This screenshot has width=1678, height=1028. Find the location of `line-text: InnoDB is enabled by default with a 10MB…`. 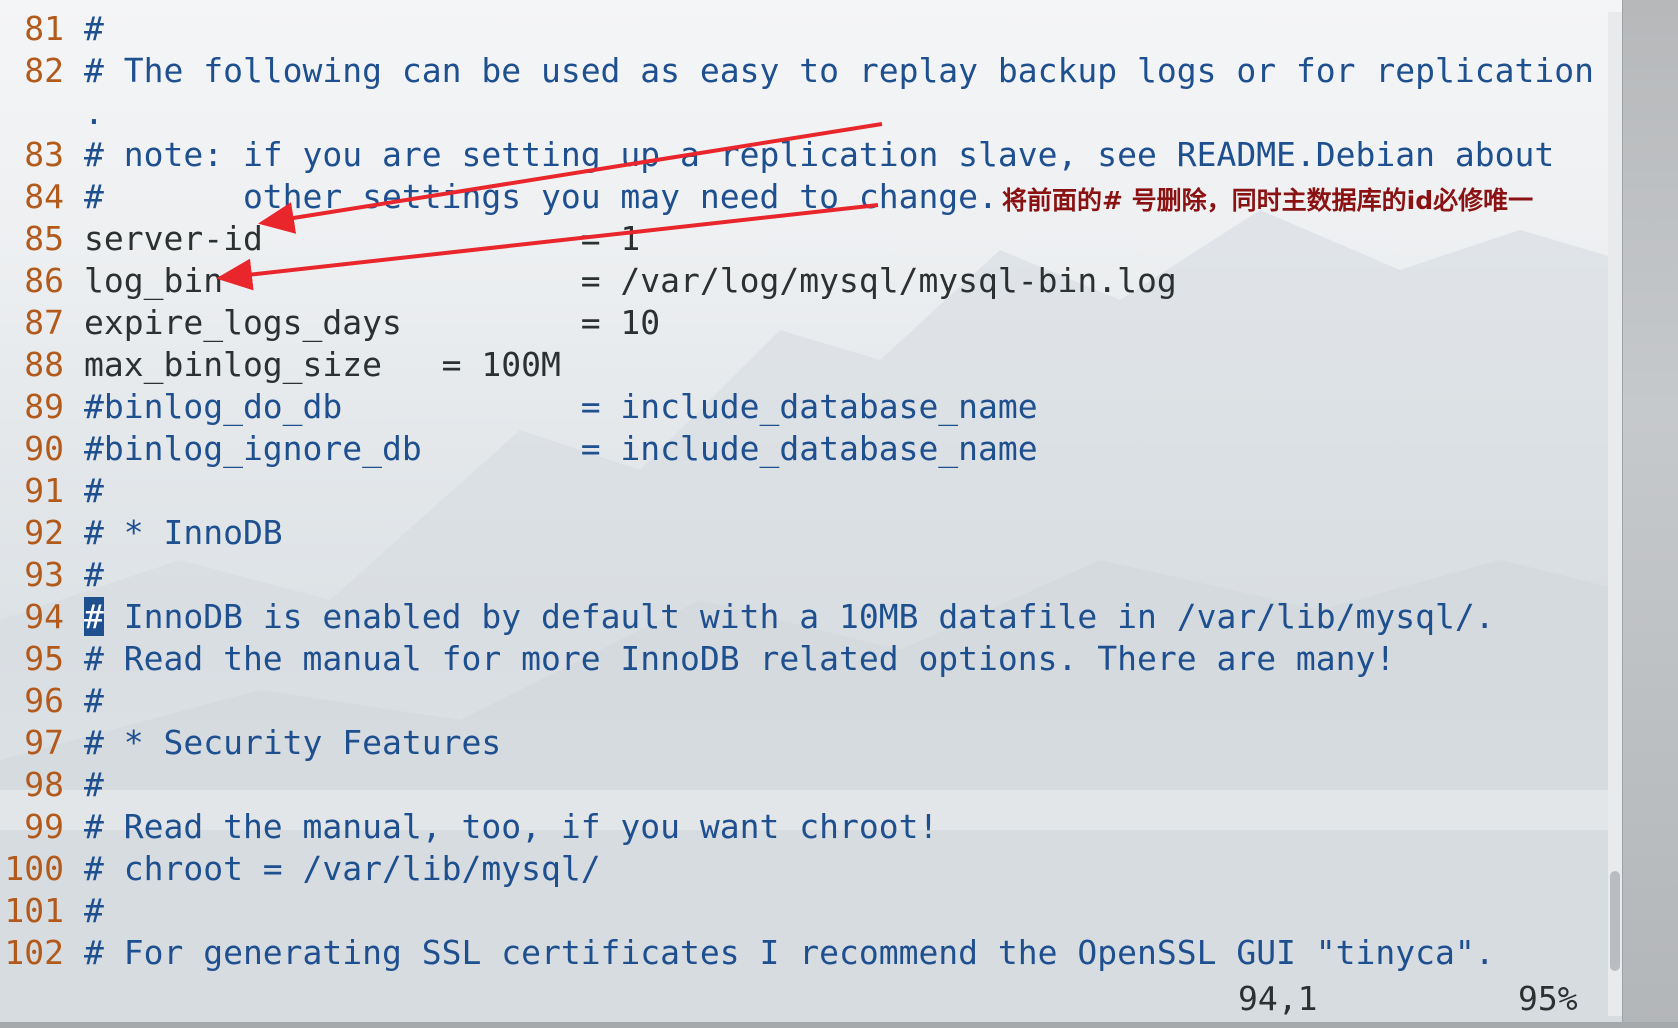

line-text: InnoDB is enabled by default with a 10MB… is located at coordinates (799, 616).